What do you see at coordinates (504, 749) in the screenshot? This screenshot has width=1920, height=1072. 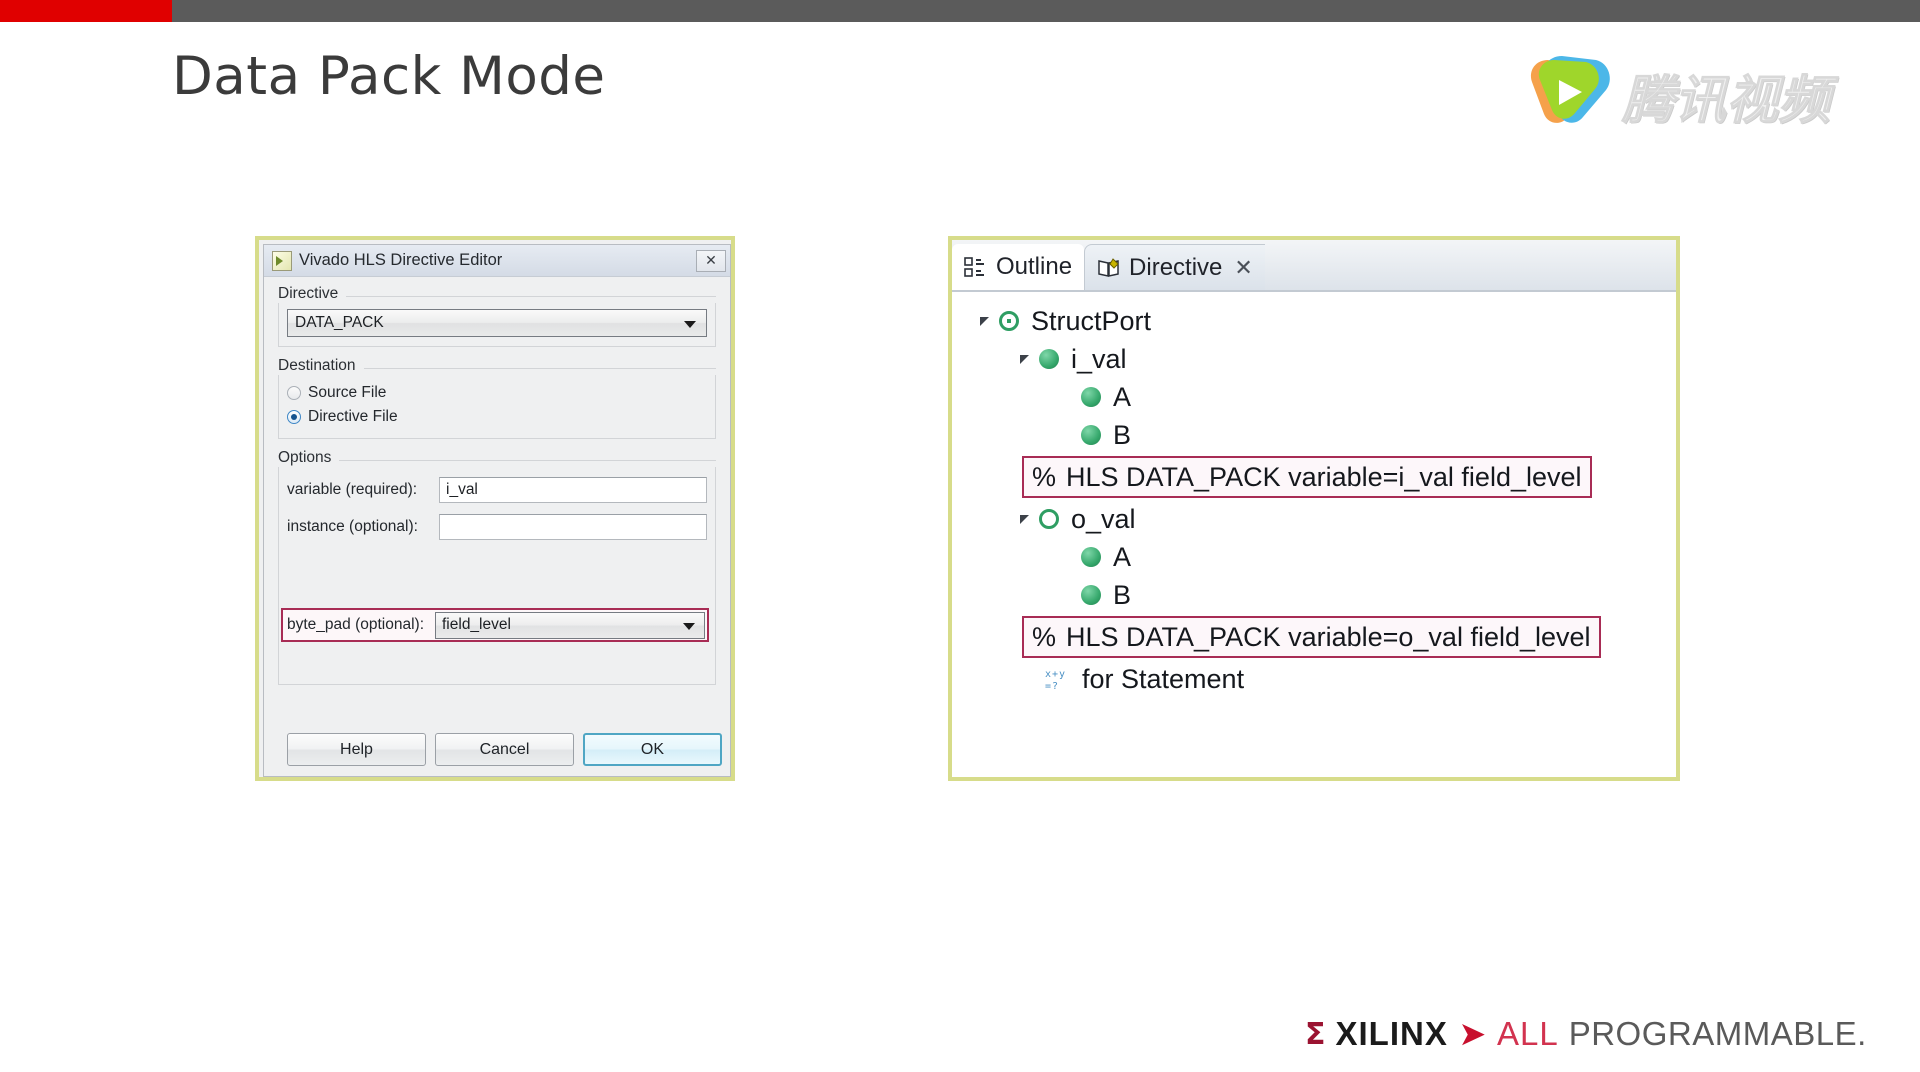 I see `cancel-button: Cancel` at bounding box center [504, 749].